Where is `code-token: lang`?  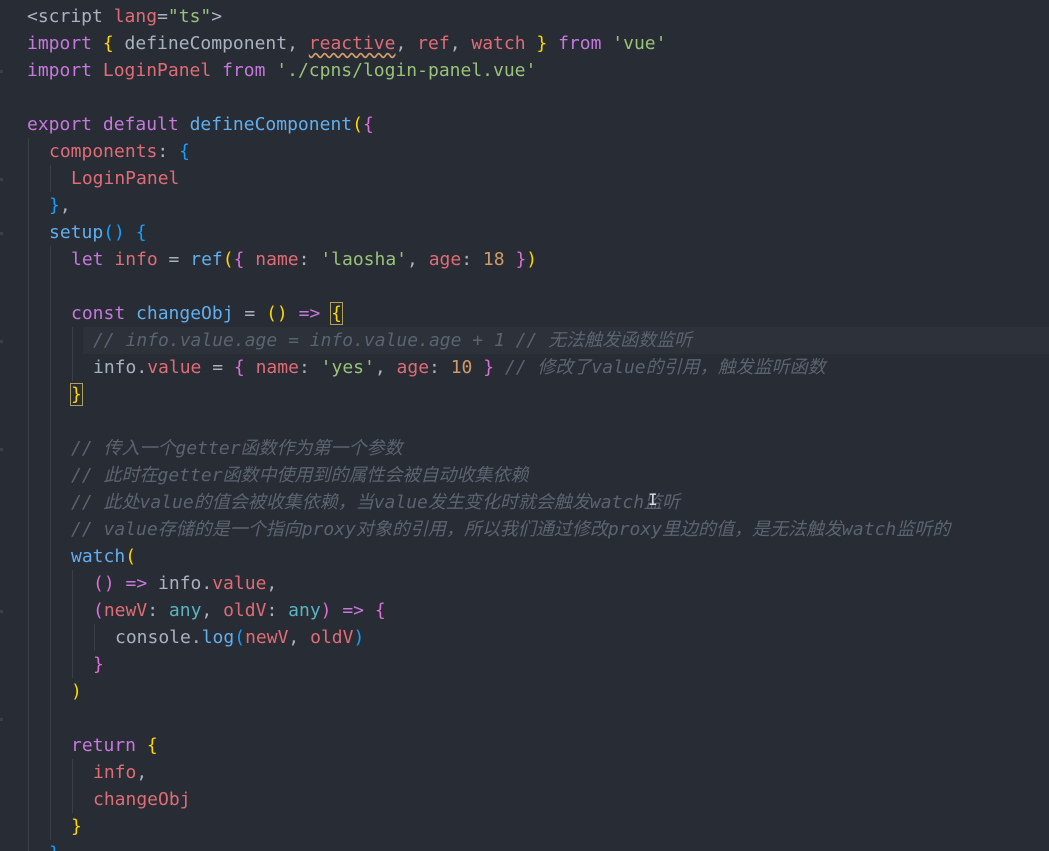 code-token: lang is located at coordinates (135, 16).